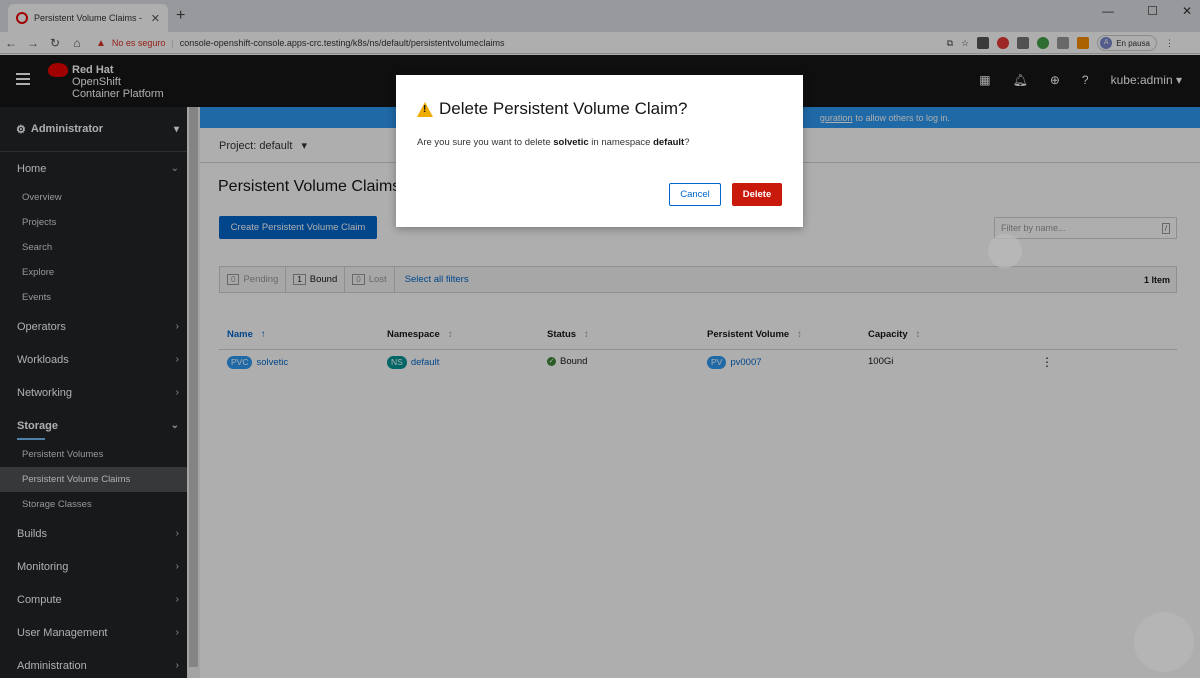 The image size is (1200, 682). I want to click on warning-triangle-icon, so click(425, 109).